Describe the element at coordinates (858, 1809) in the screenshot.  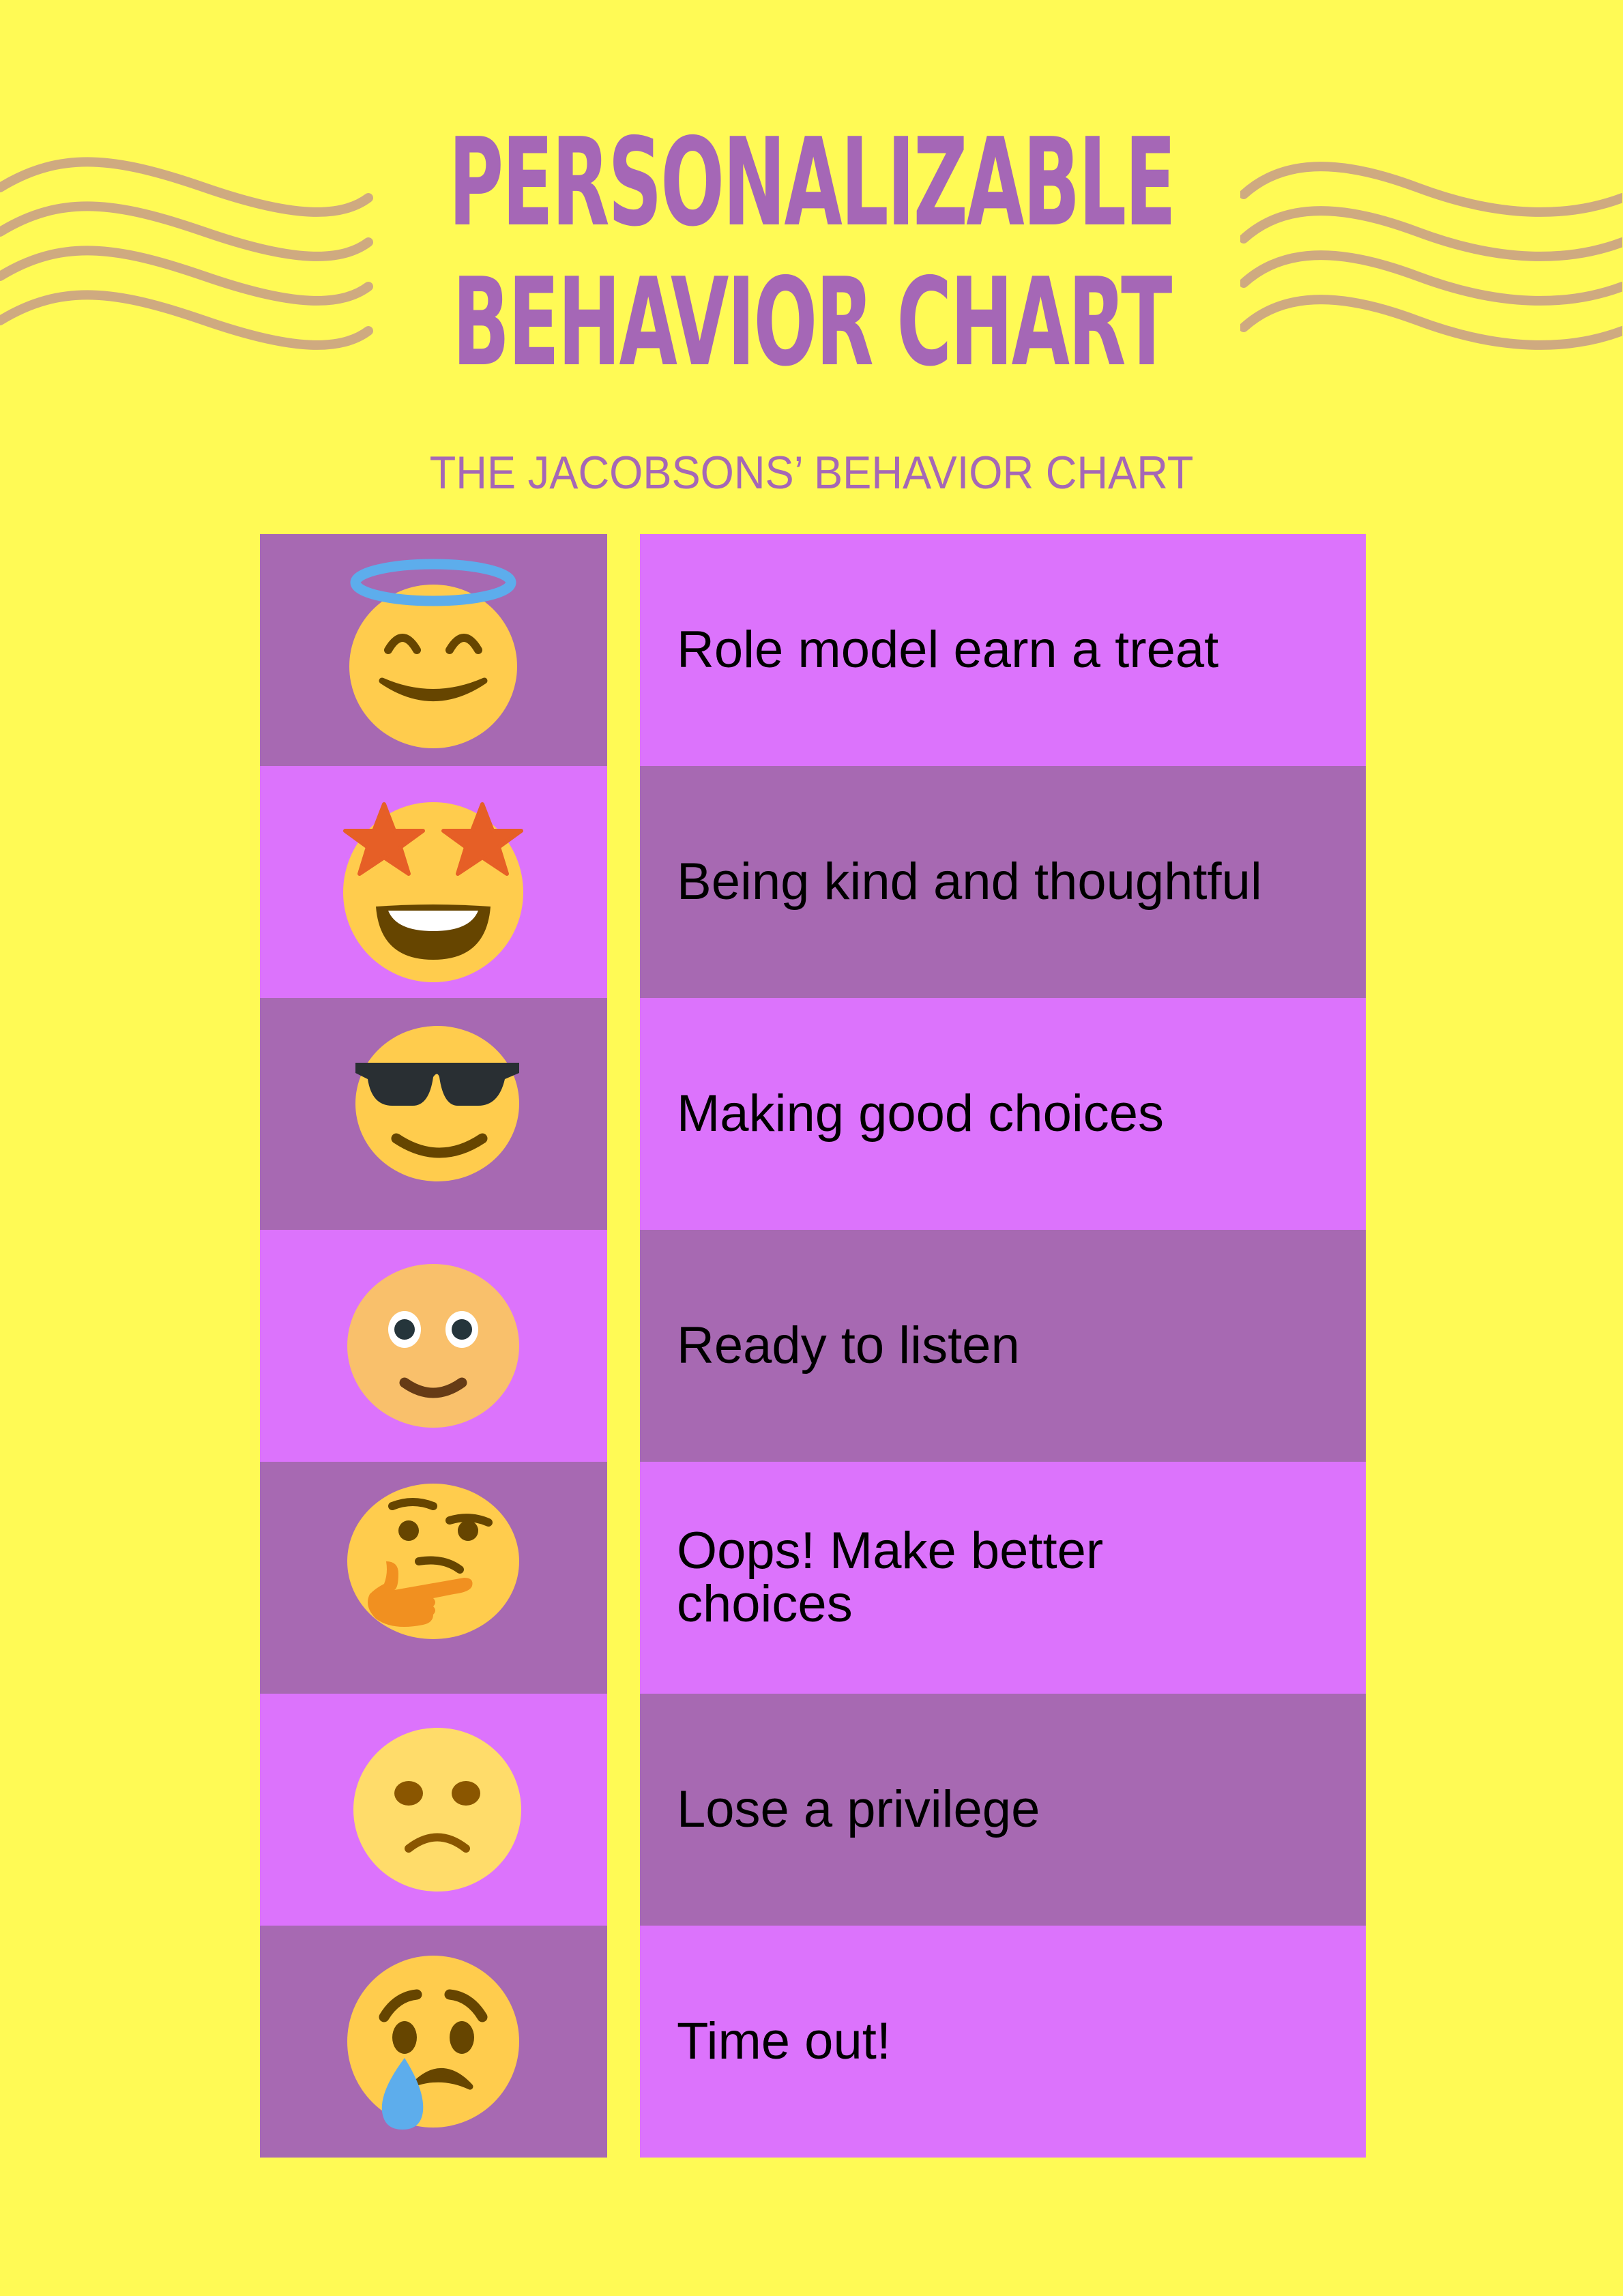
I see `behavior-label: Lose a privilege` at that location.